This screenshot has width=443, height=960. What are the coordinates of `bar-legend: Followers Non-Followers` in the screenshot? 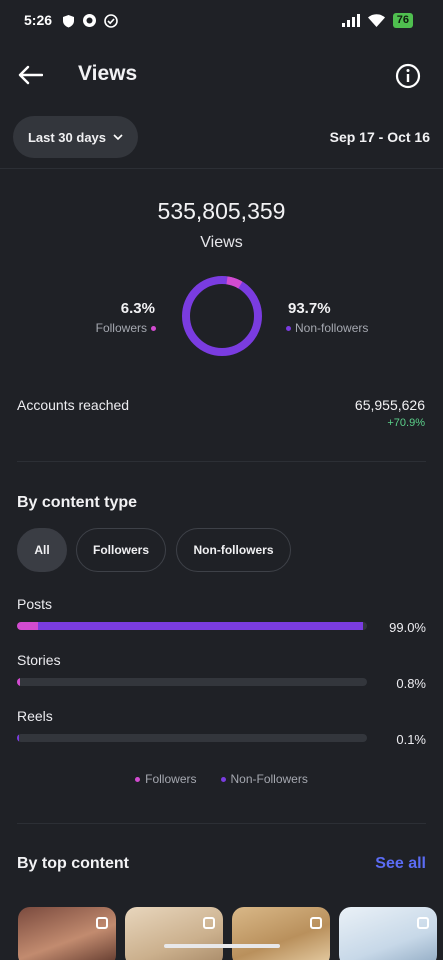 It's located at (221, 779).